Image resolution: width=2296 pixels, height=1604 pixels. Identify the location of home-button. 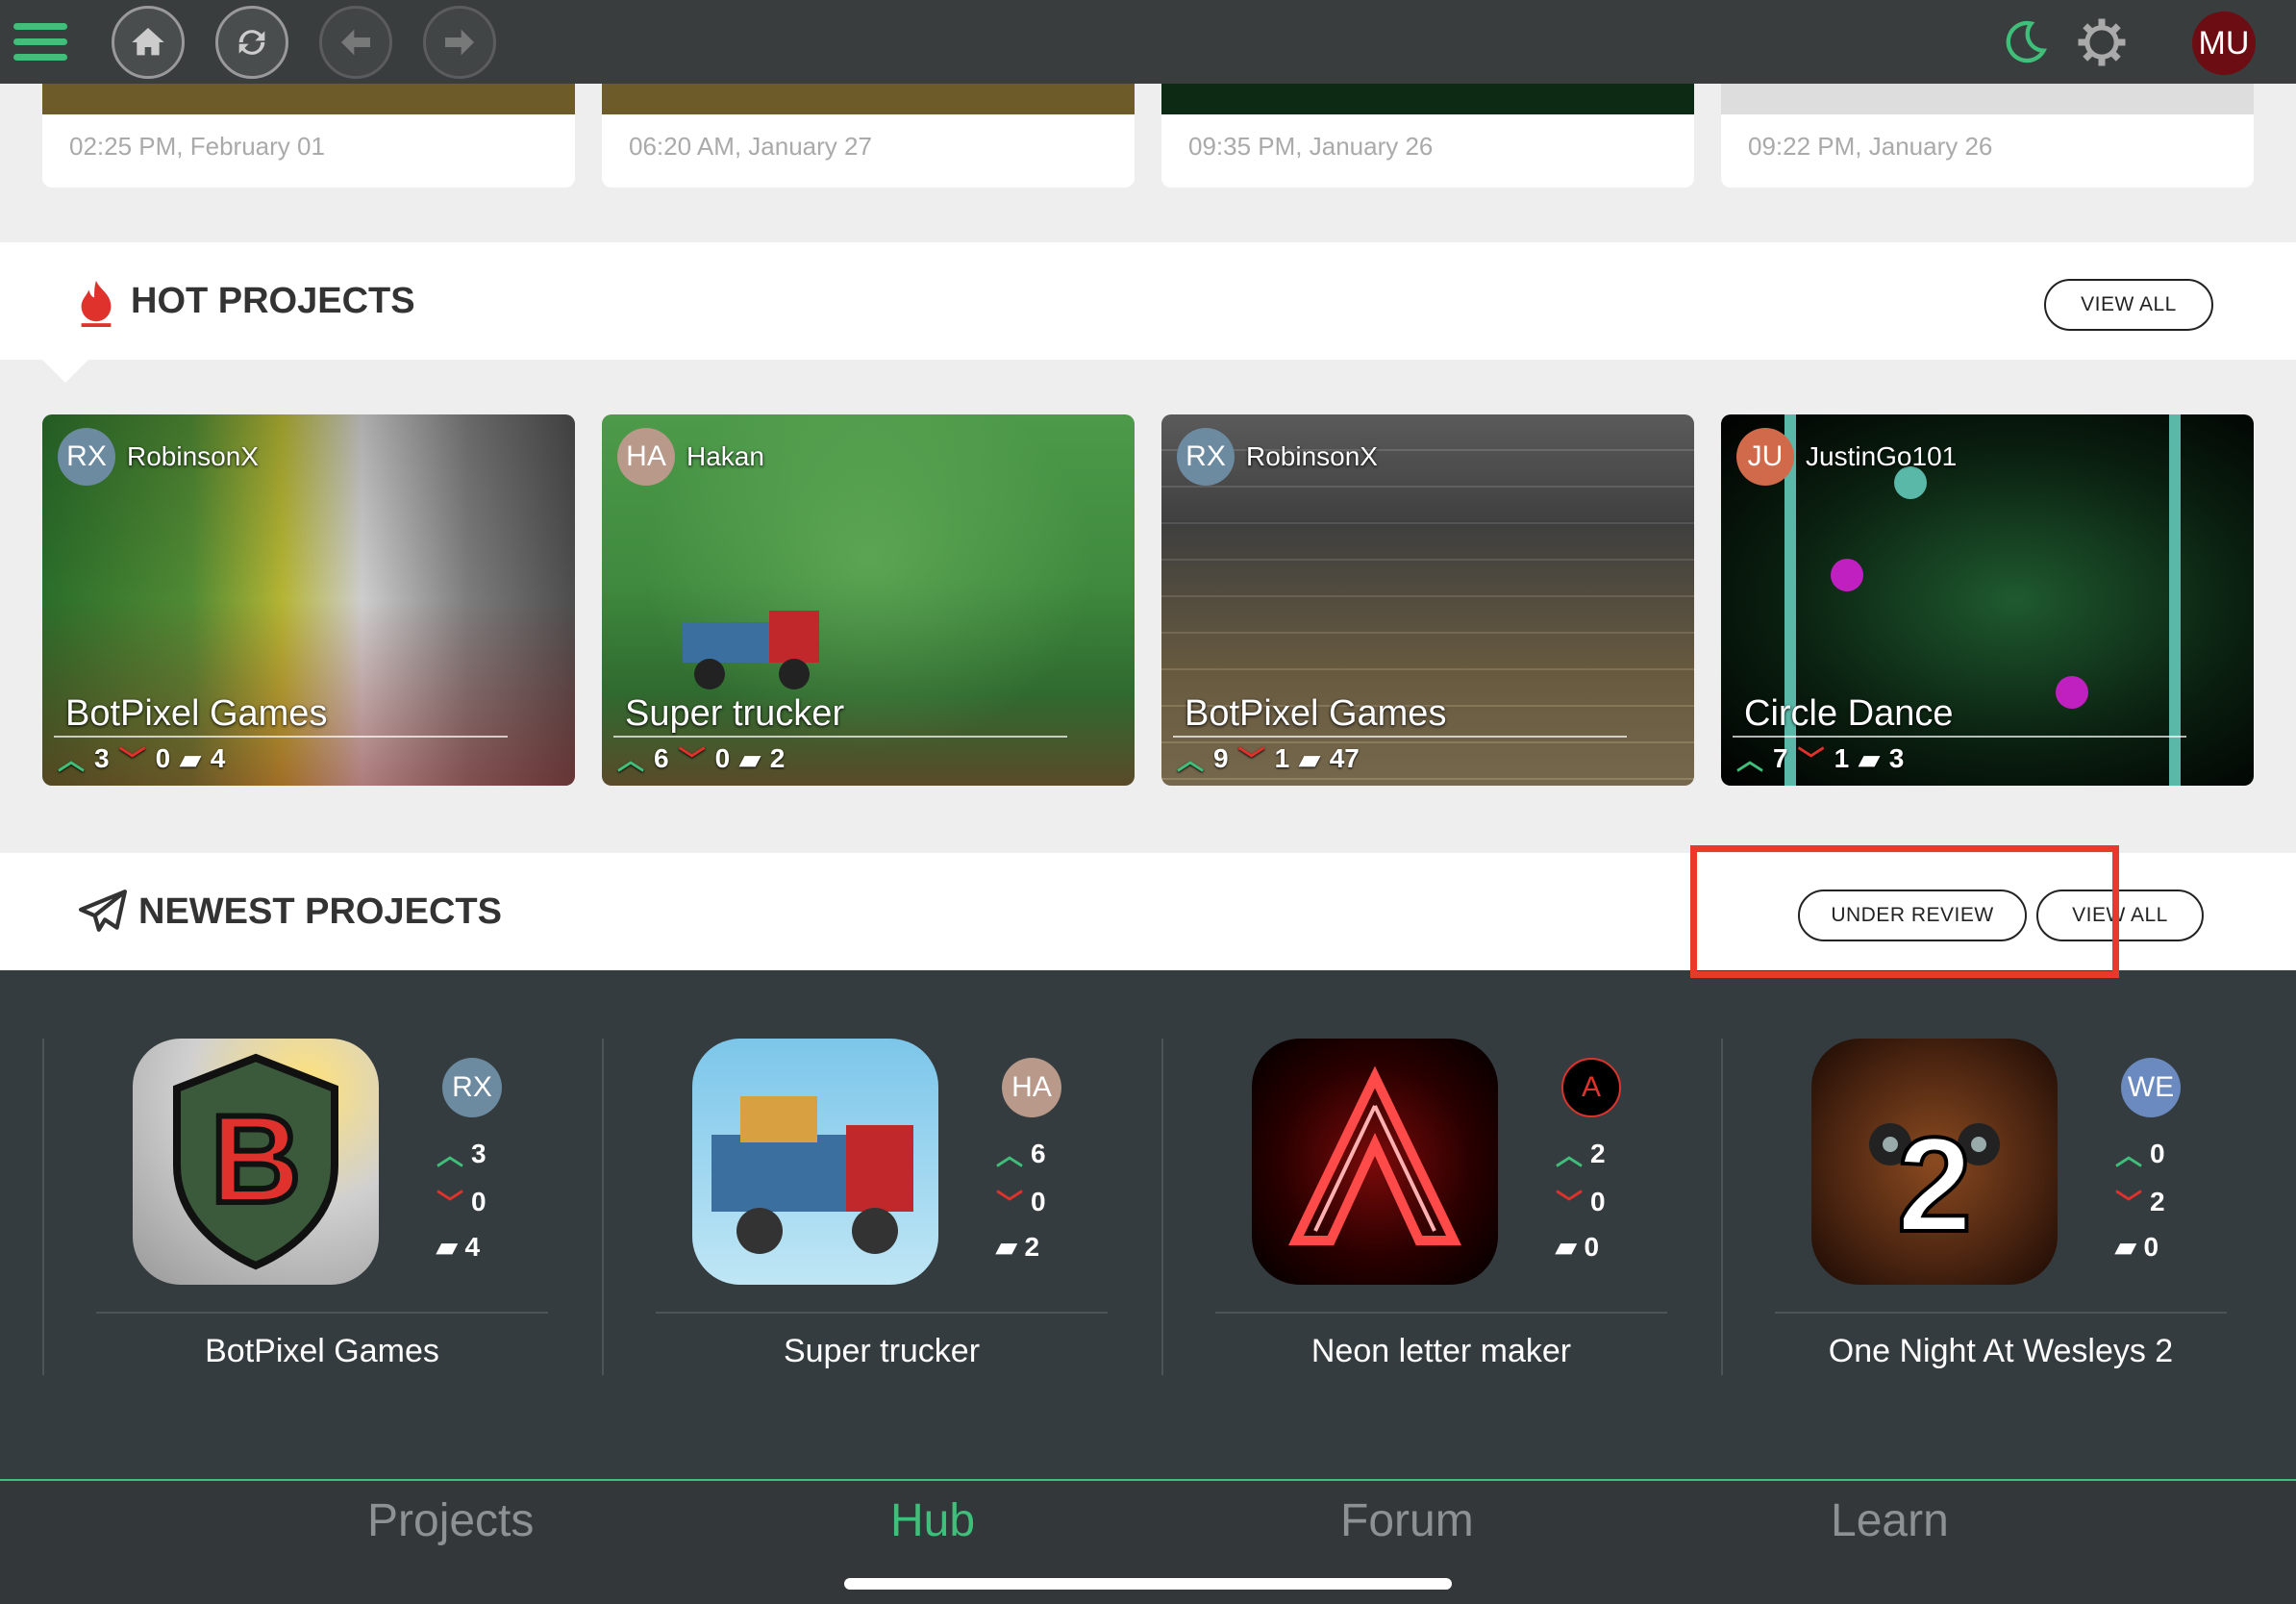
(148, 42).